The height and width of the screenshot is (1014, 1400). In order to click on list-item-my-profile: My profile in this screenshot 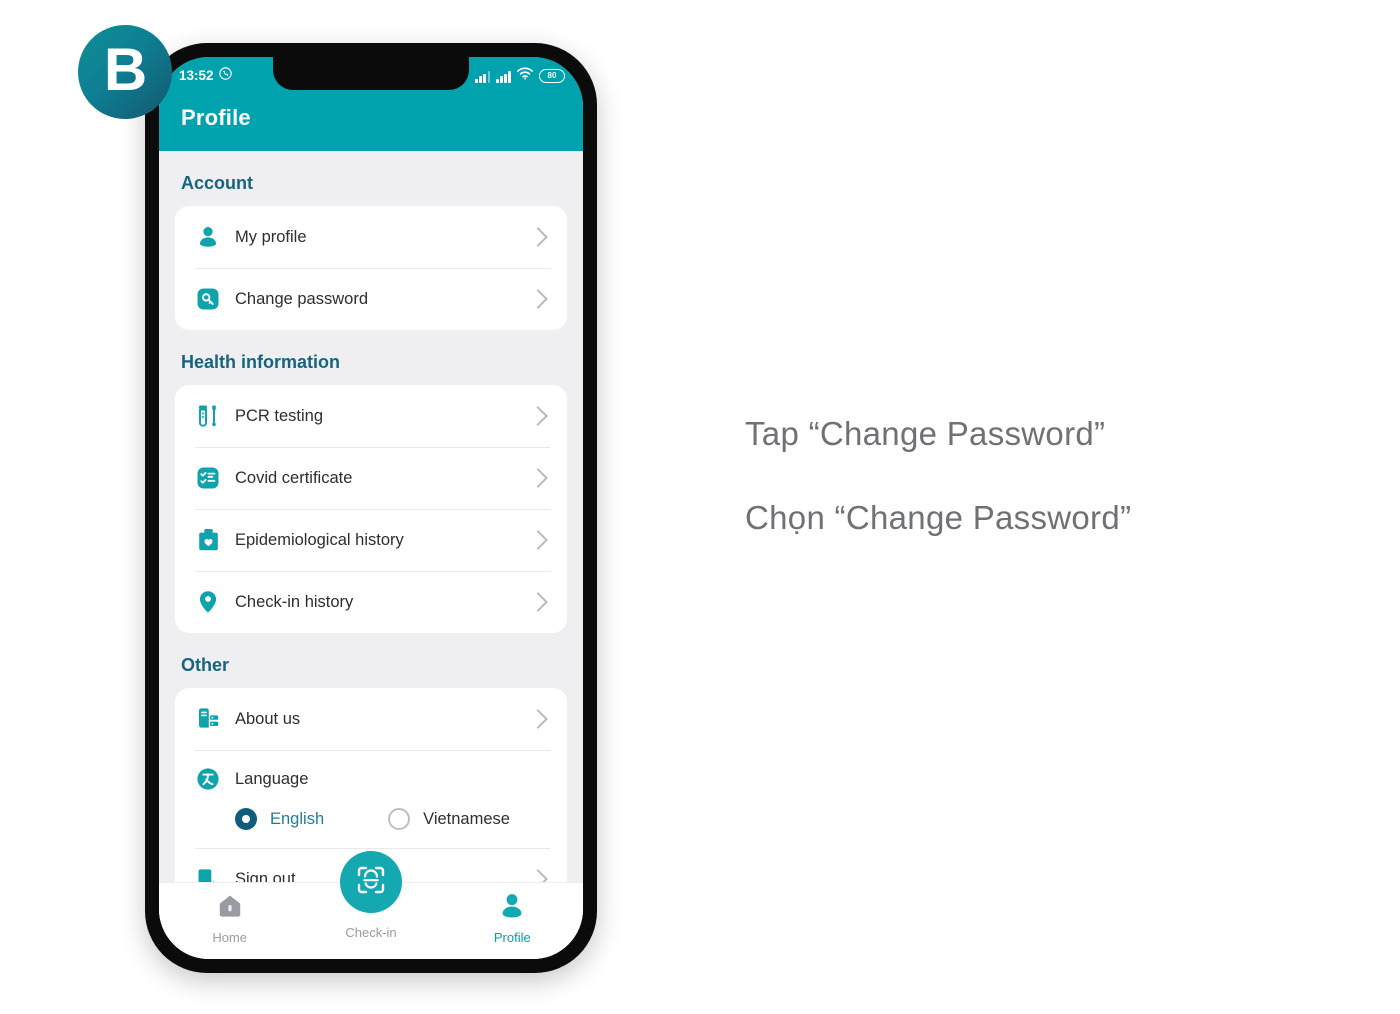, I will do `click(371, 237)`.